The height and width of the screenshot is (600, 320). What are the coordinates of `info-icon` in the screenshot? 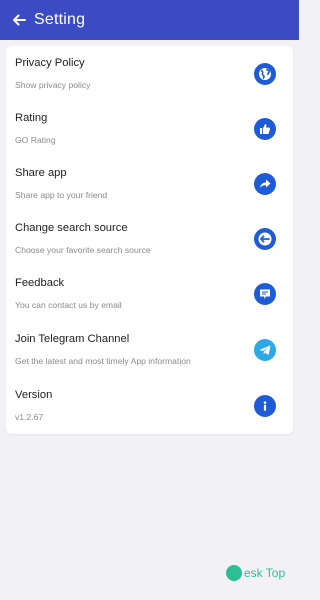 It's located at (265, 406).